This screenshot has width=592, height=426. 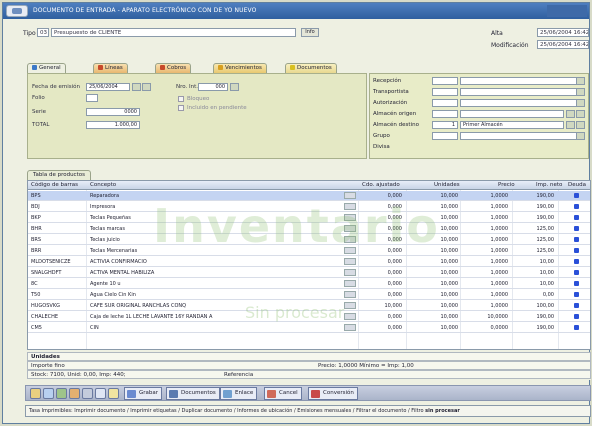 What do you see at coordinates (136, 87) in the screenshot?
I see `calendar-icon` at bounding box center [136, 87].